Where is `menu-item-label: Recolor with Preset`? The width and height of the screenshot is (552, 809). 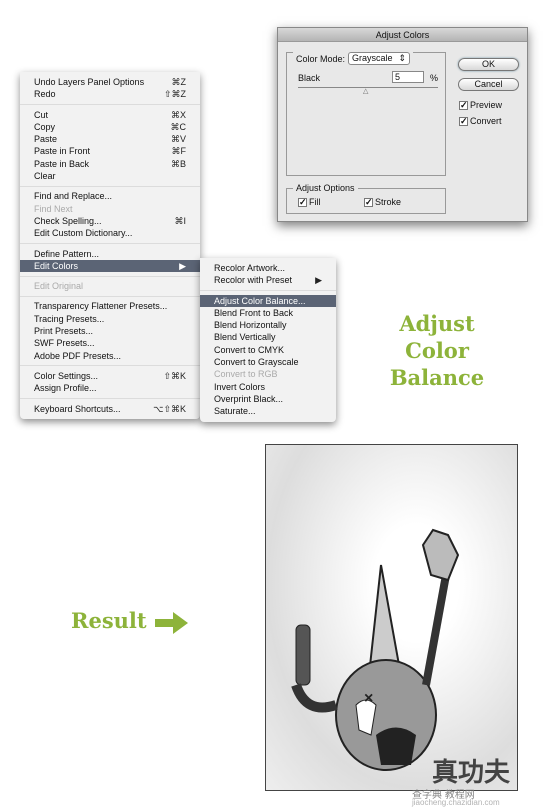 menu-item-label: Recolor with Preset is located at coordinates (253, 280).